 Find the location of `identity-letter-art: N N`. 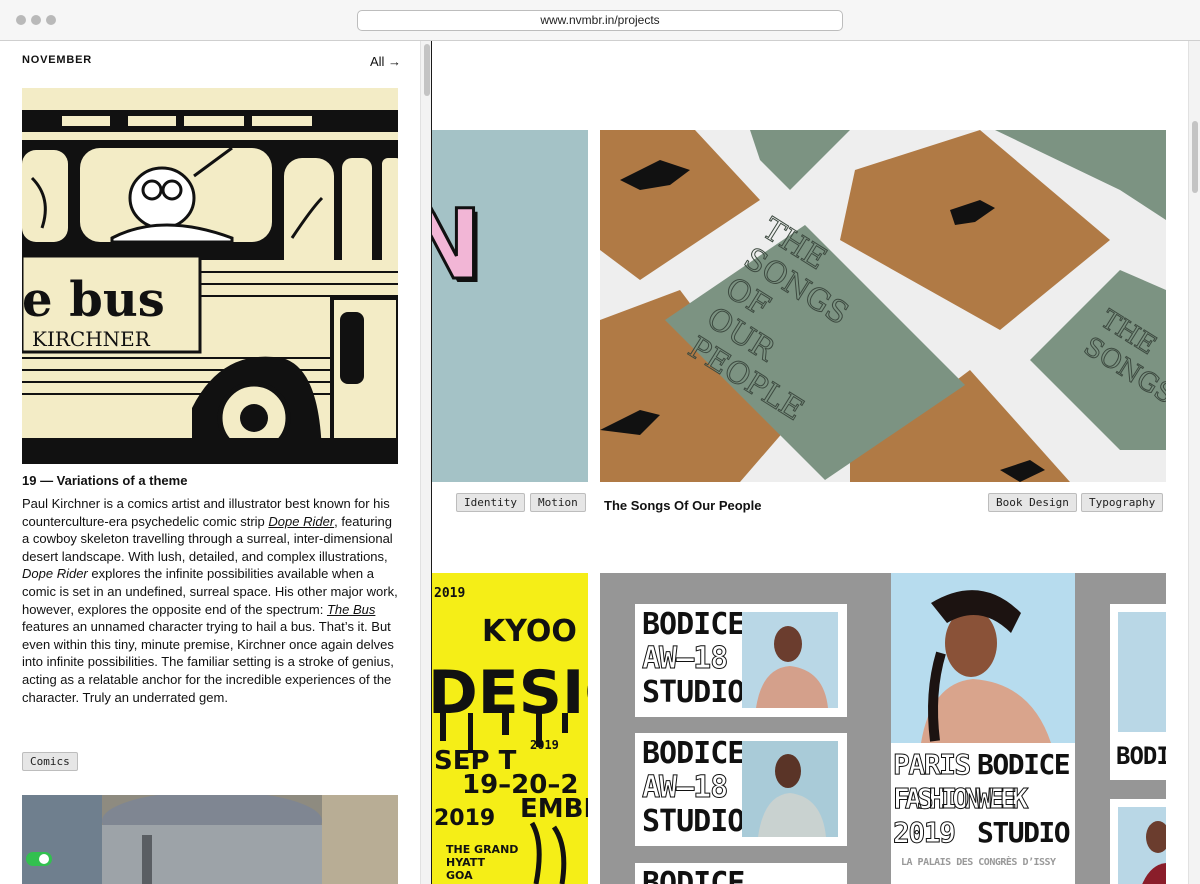

identity-letter-art: N N is located at coordinates (459, 247).